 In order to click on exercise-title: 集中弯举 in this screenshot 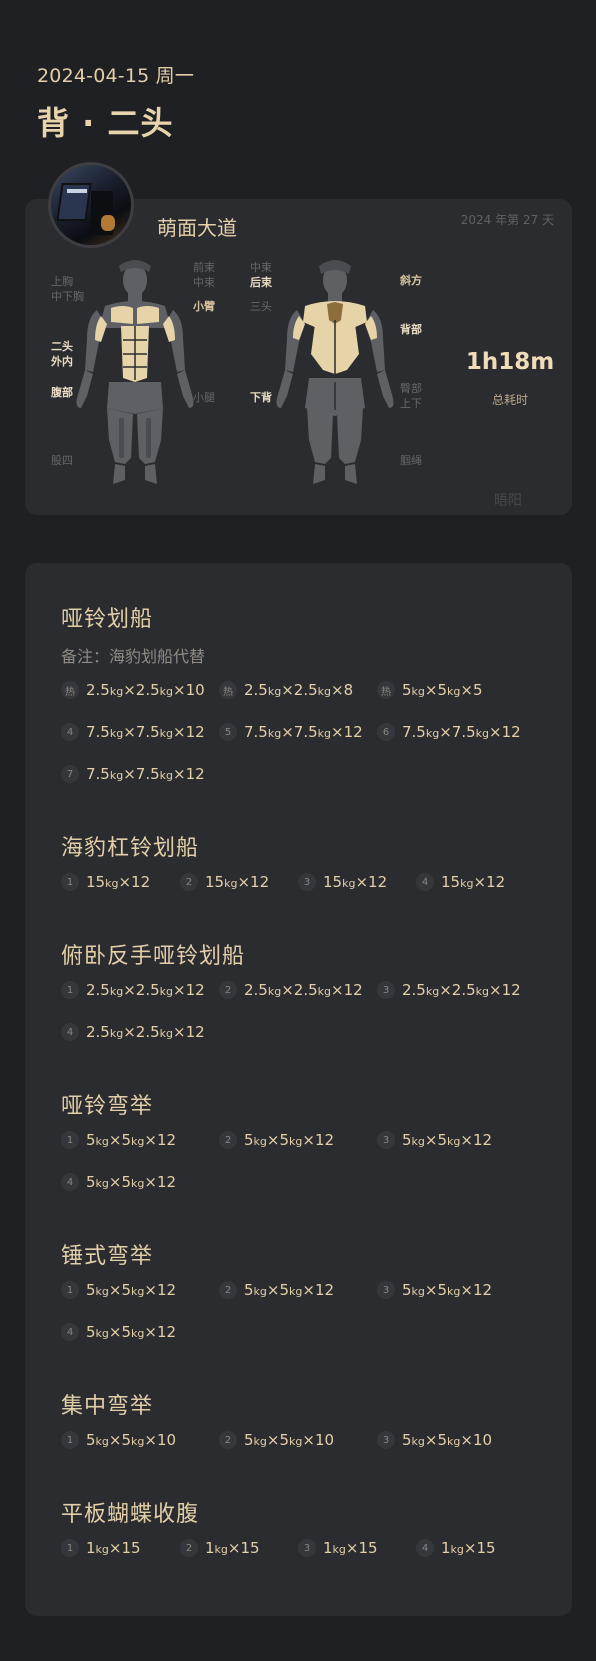, I will do `click(107, 1404)`.